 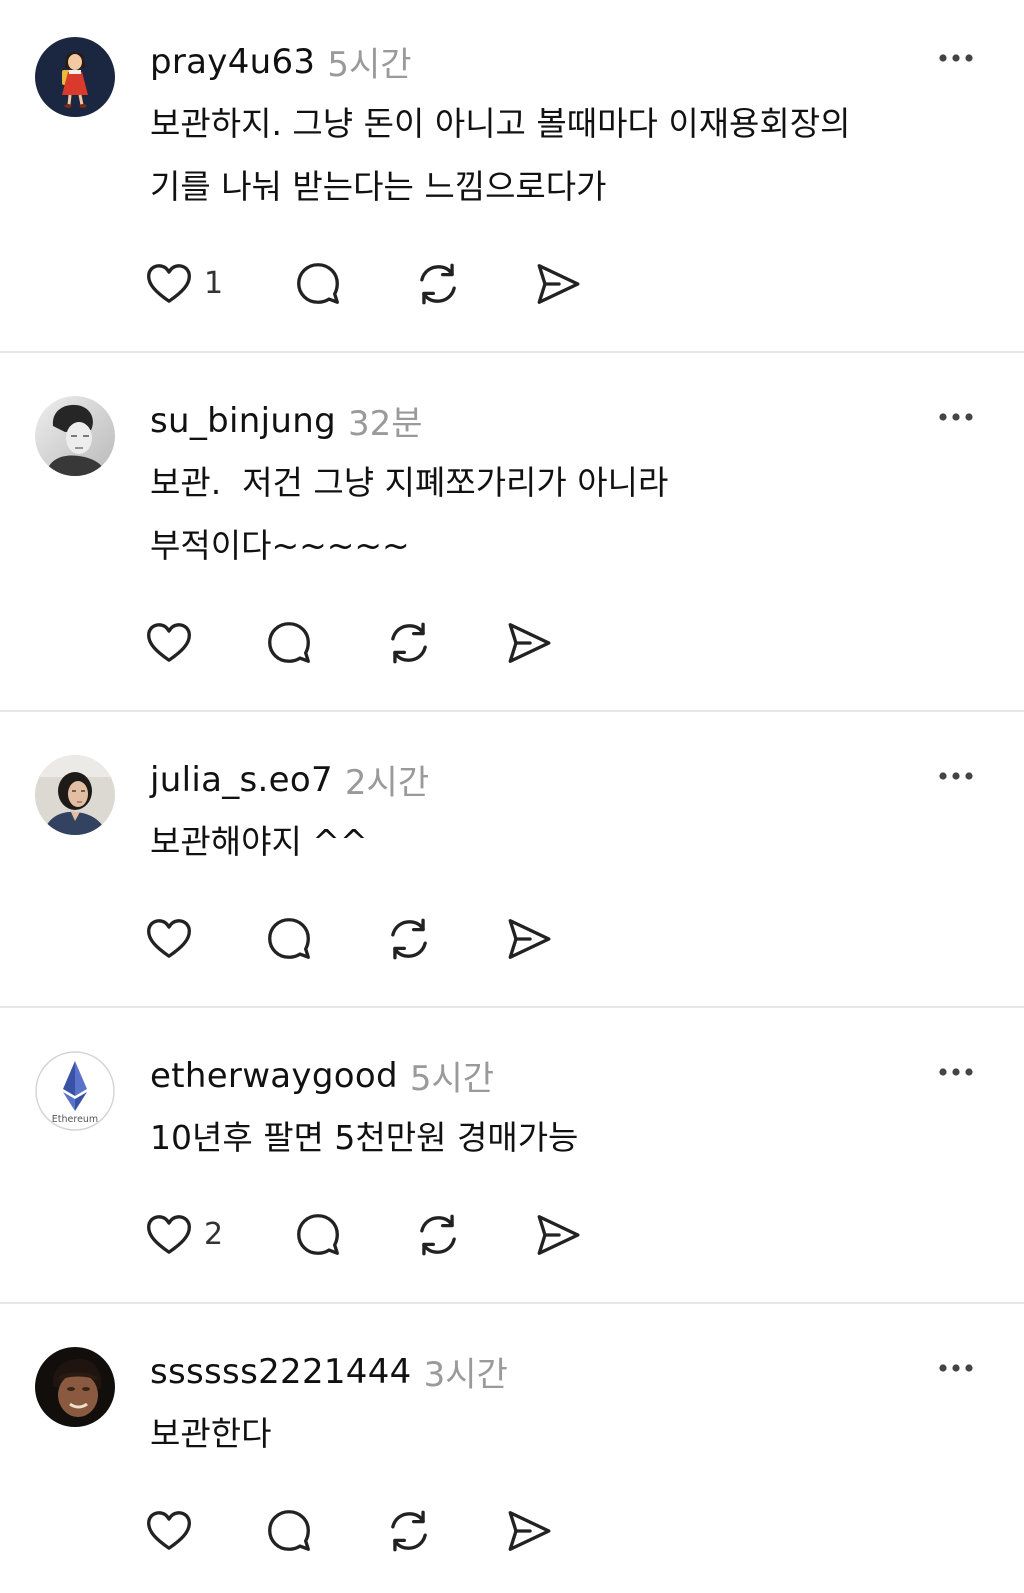 I want to click on post-body-line: 부적이다~~~~~, so click(x=280, y=545).